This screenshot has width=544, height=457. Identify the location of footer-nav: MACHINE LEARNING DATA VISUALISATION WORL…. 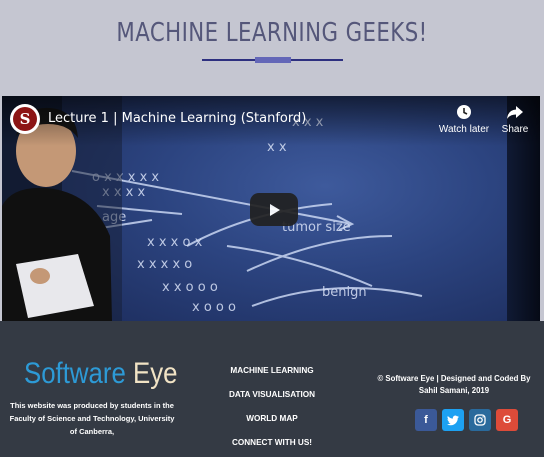
(272, 411).